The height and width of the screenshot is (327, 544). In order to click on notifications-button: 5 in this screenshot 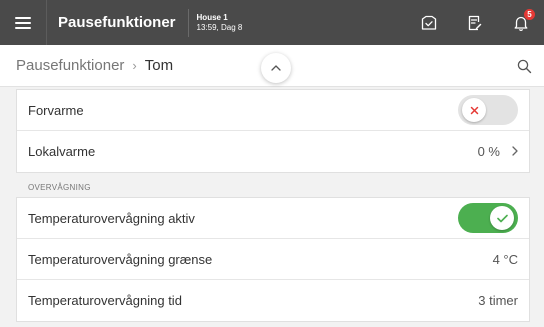, I will do `click(521, 22)`.